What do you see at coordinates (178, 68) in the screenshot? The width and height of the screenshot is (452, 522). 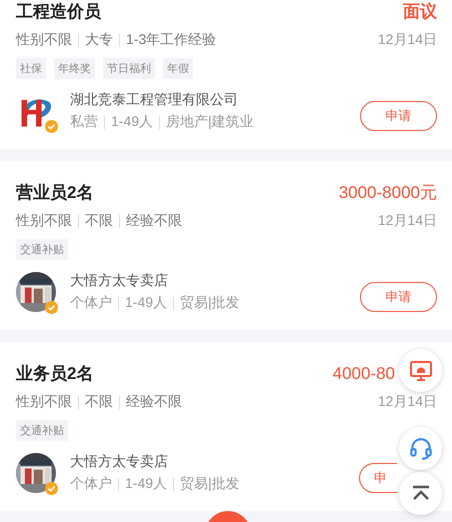 I see `benefit-tag: 年假` at bounding box center [178, 68].